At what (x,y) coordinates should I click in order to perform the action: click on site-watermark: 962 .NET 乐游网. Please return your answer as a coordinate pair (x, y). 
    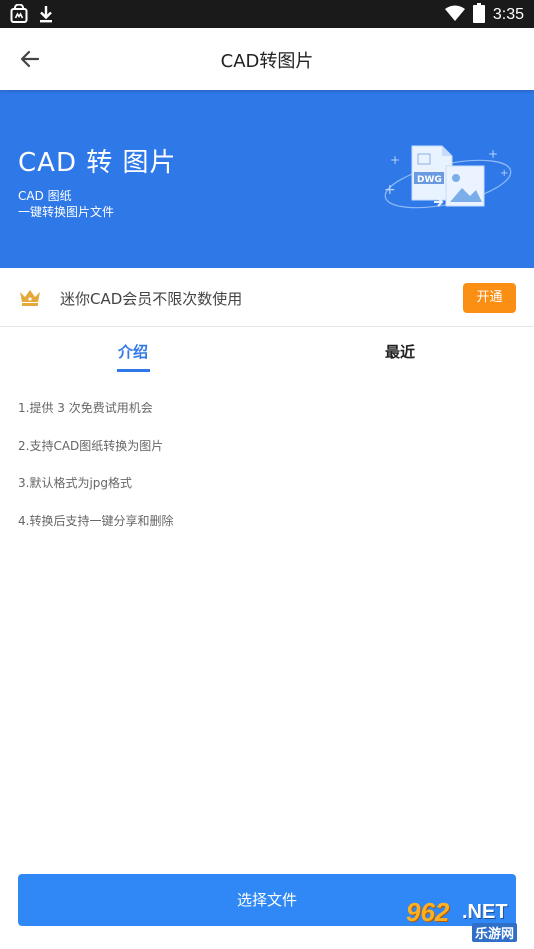
    Looking at the image, I should click on (461, 919).